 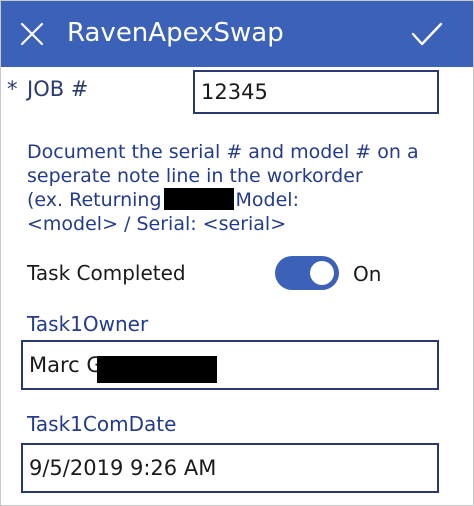 I want to click on instruction-line-4: <model> / Serial: <serial>, so click(x=157, y=224).